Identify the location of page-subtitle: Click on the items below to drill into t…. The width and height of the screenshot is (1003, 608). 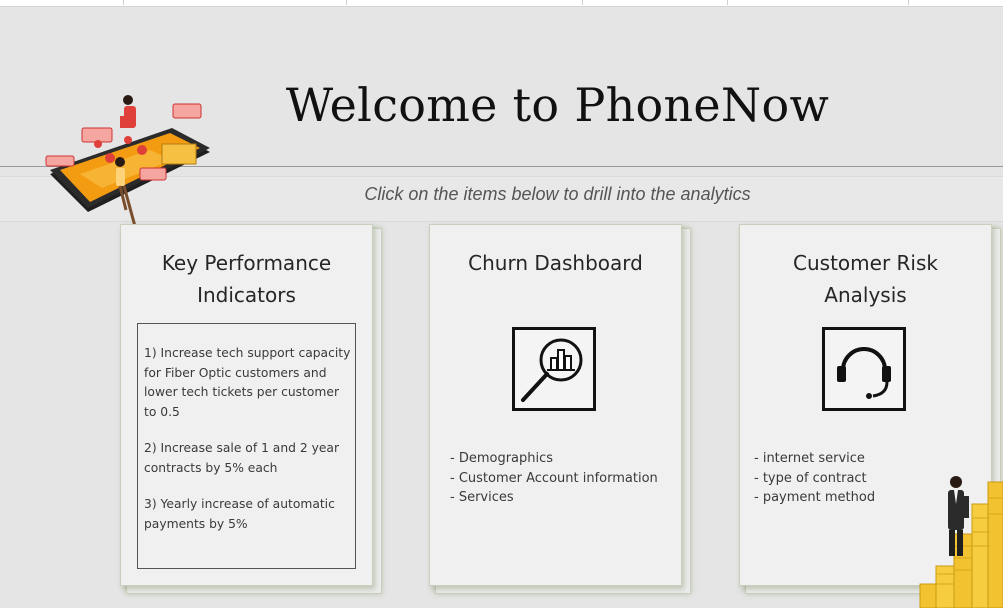
(557, 194).